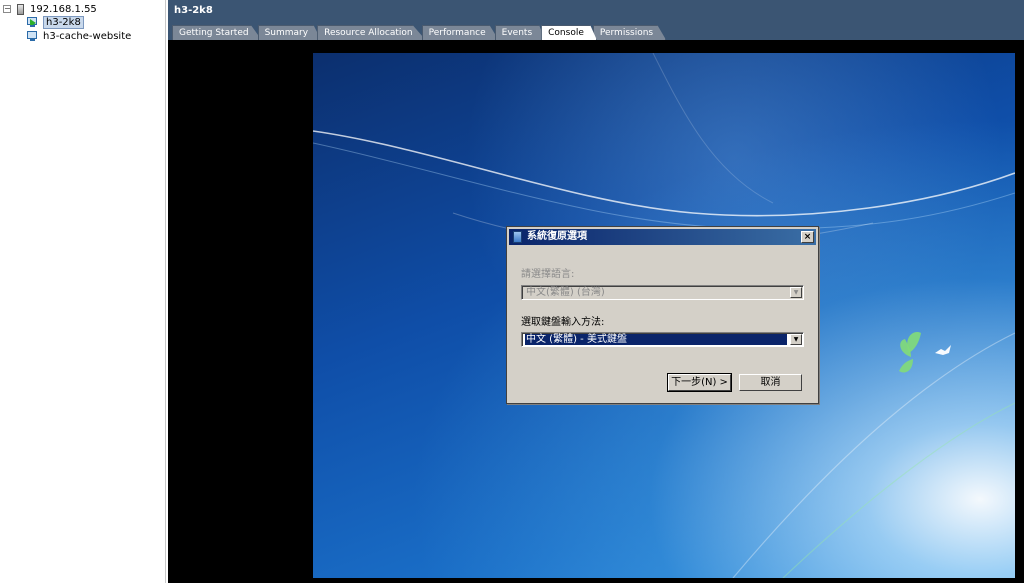 The image size is (1024, 583). Describe the element at coordinates (289, 32) in the screenshot. I see `tab-summary: Summary` at that location.